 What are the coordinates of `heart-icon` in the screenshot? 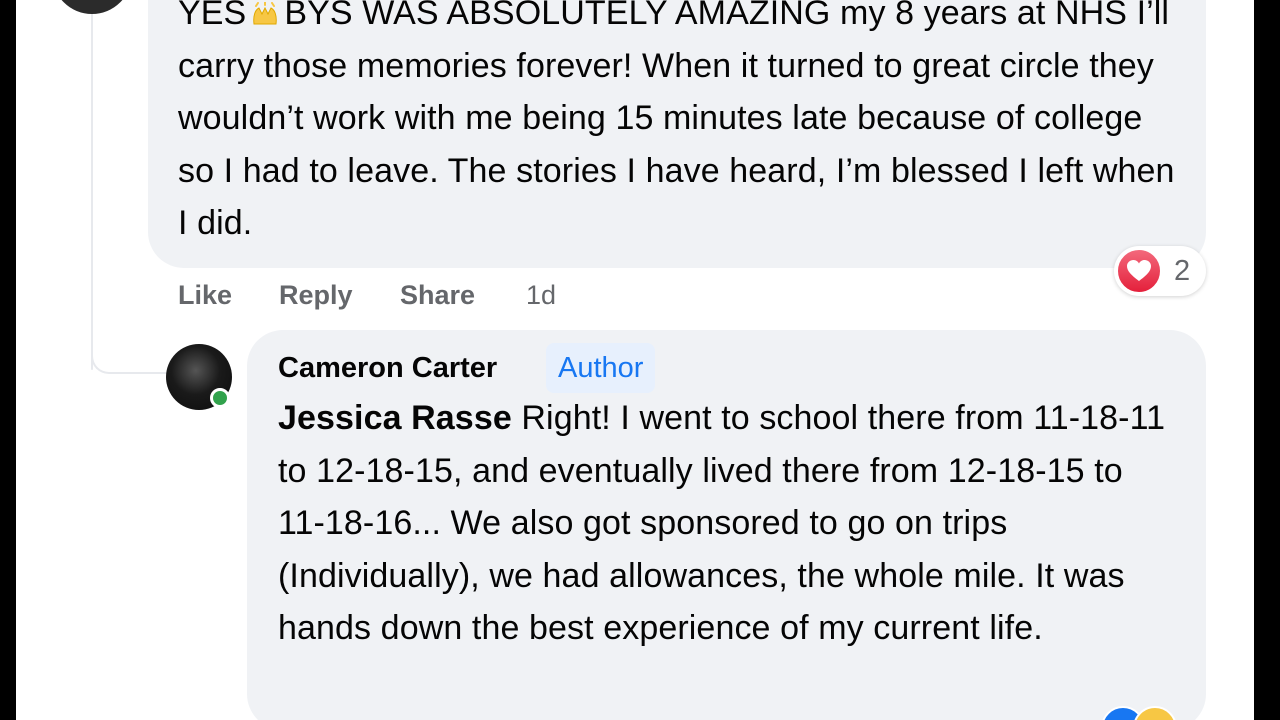 It's located at (1139, 271).